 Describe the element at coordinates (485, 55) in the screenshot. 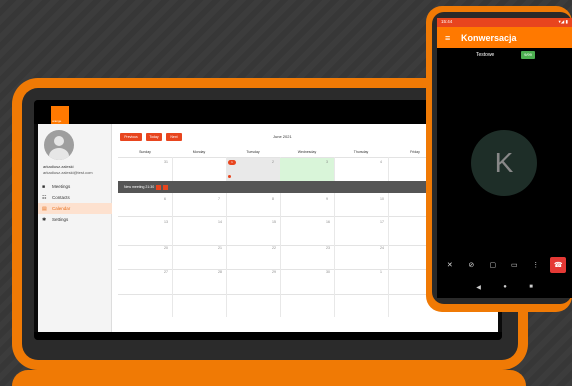

I see `participant-name: Testowe` at that location.